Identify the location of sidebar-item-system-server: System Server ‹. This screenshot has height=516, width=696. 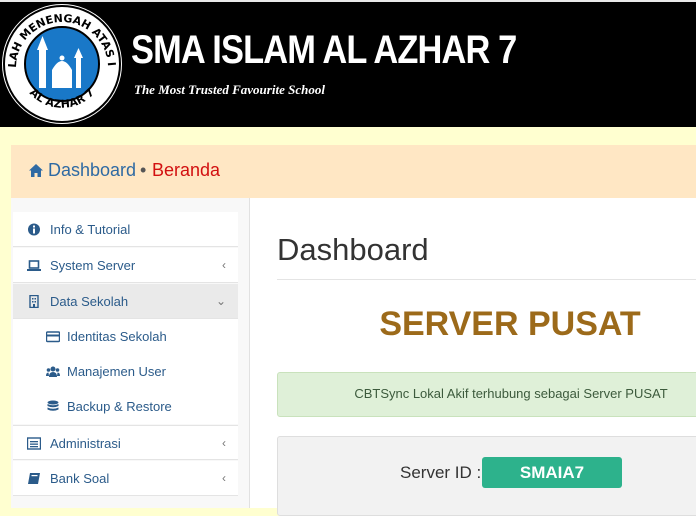
(125, 265).